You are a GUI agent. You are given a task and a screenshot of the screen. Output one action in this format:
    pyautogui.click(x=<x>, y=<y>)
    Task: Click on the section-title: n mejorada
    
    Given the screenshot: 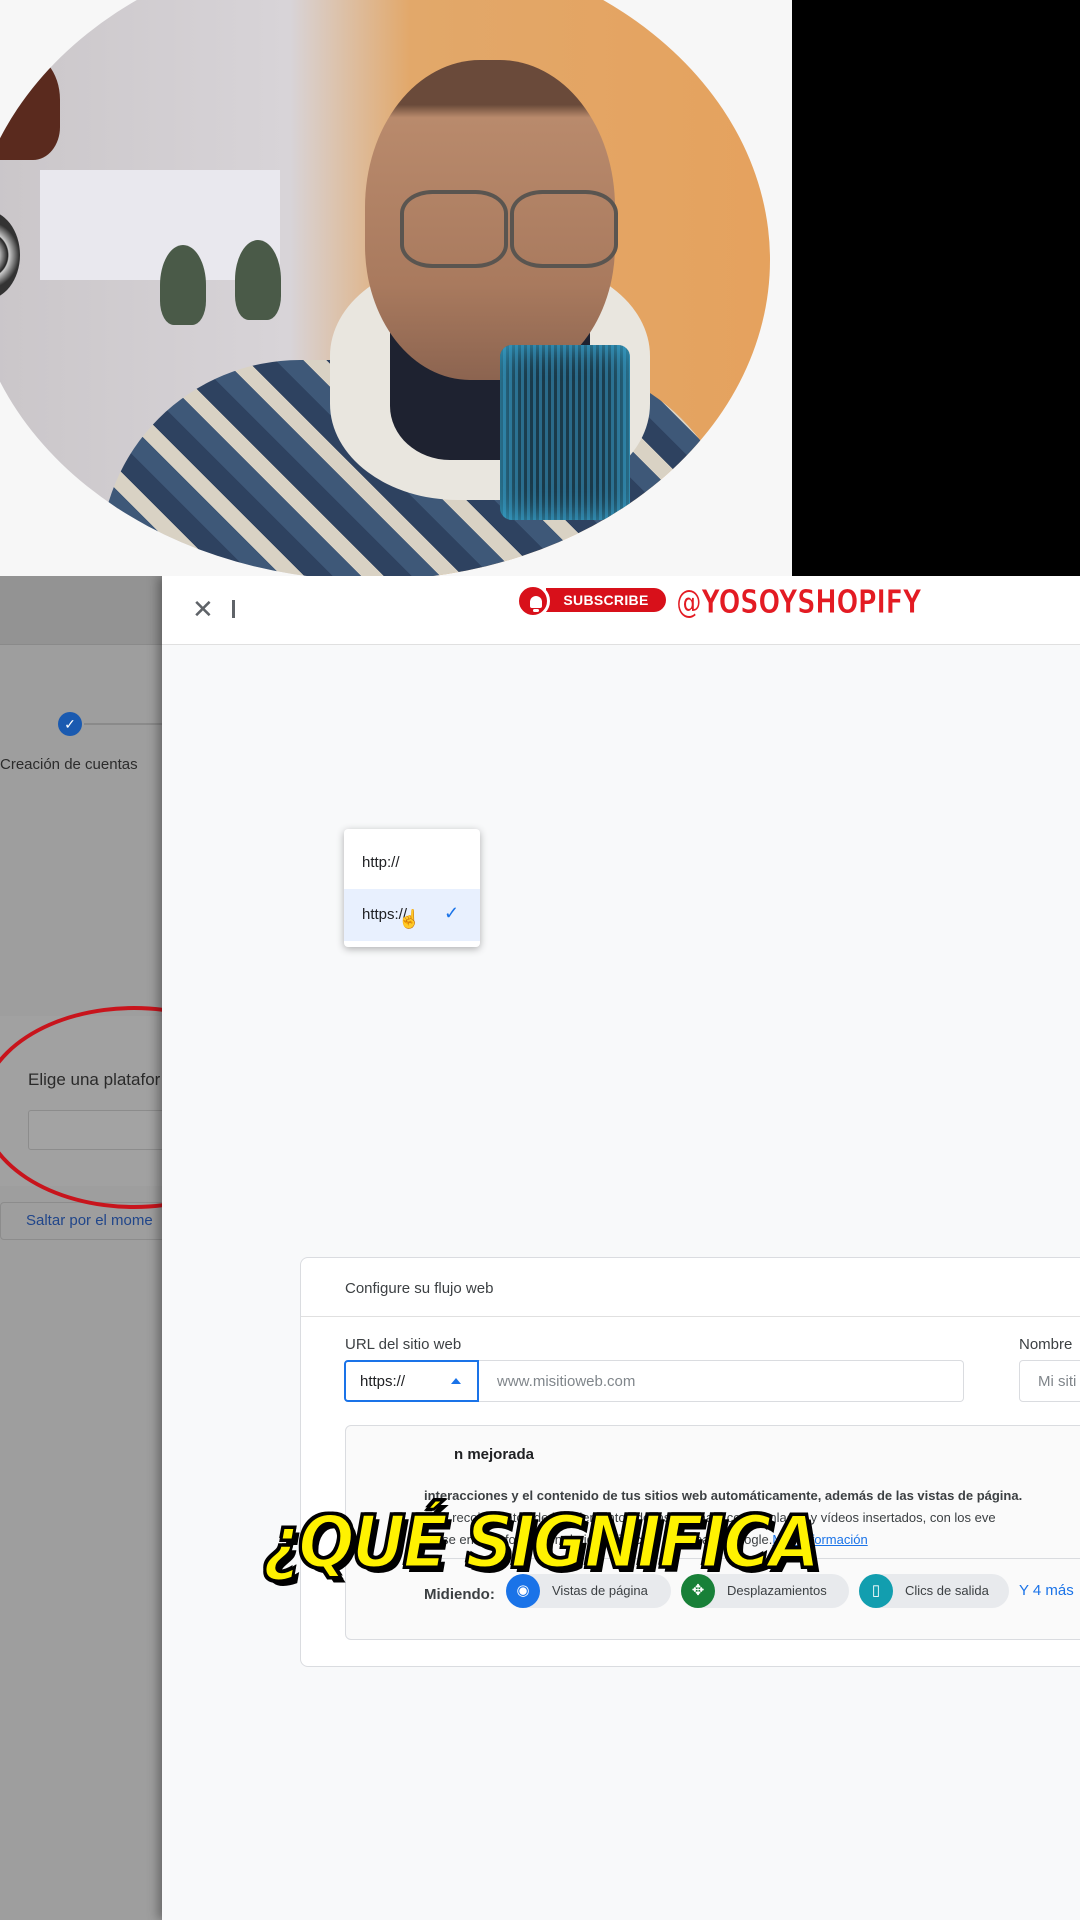 What is the action you would take?
    pyautogui.click(x=494, y=1454)
    